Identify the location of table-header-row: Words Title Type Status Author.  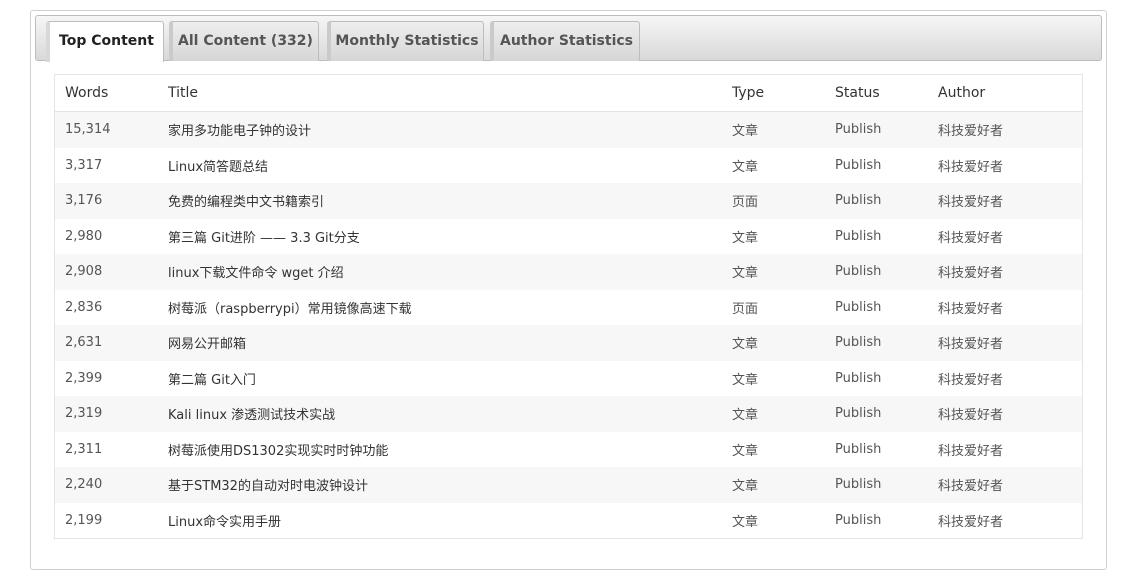
(568, 93).